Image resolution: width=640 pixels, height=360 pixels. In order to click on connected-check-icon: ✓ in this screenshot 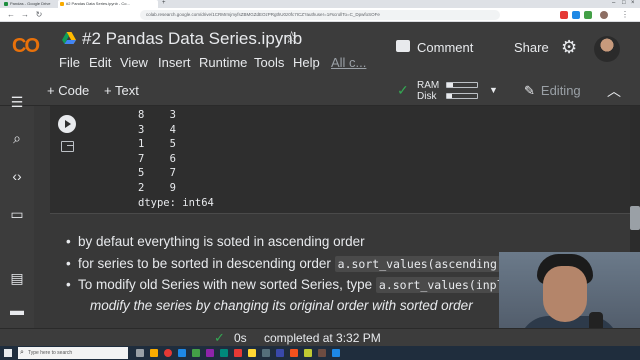, I will do `click(403, 90)`.